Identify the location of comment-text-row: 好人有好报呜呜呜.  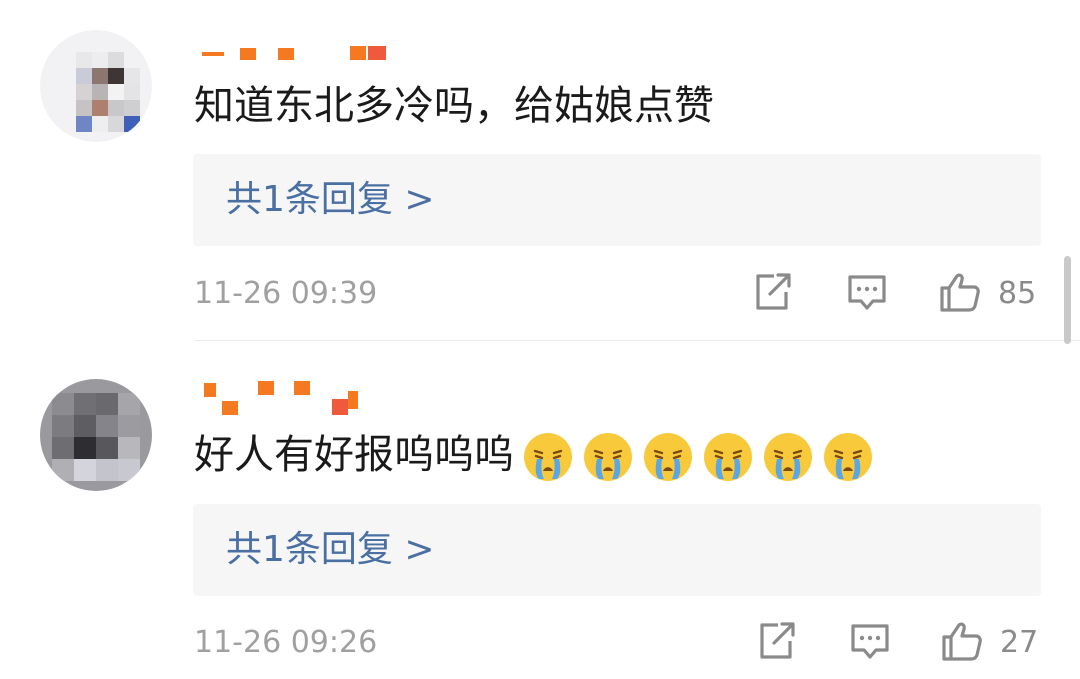
(534, 457).